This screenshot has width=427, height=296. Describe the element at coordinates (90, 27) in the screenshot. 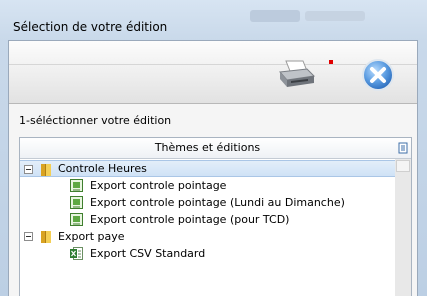

I see `window-title: Sélection de votre édition` at that location.